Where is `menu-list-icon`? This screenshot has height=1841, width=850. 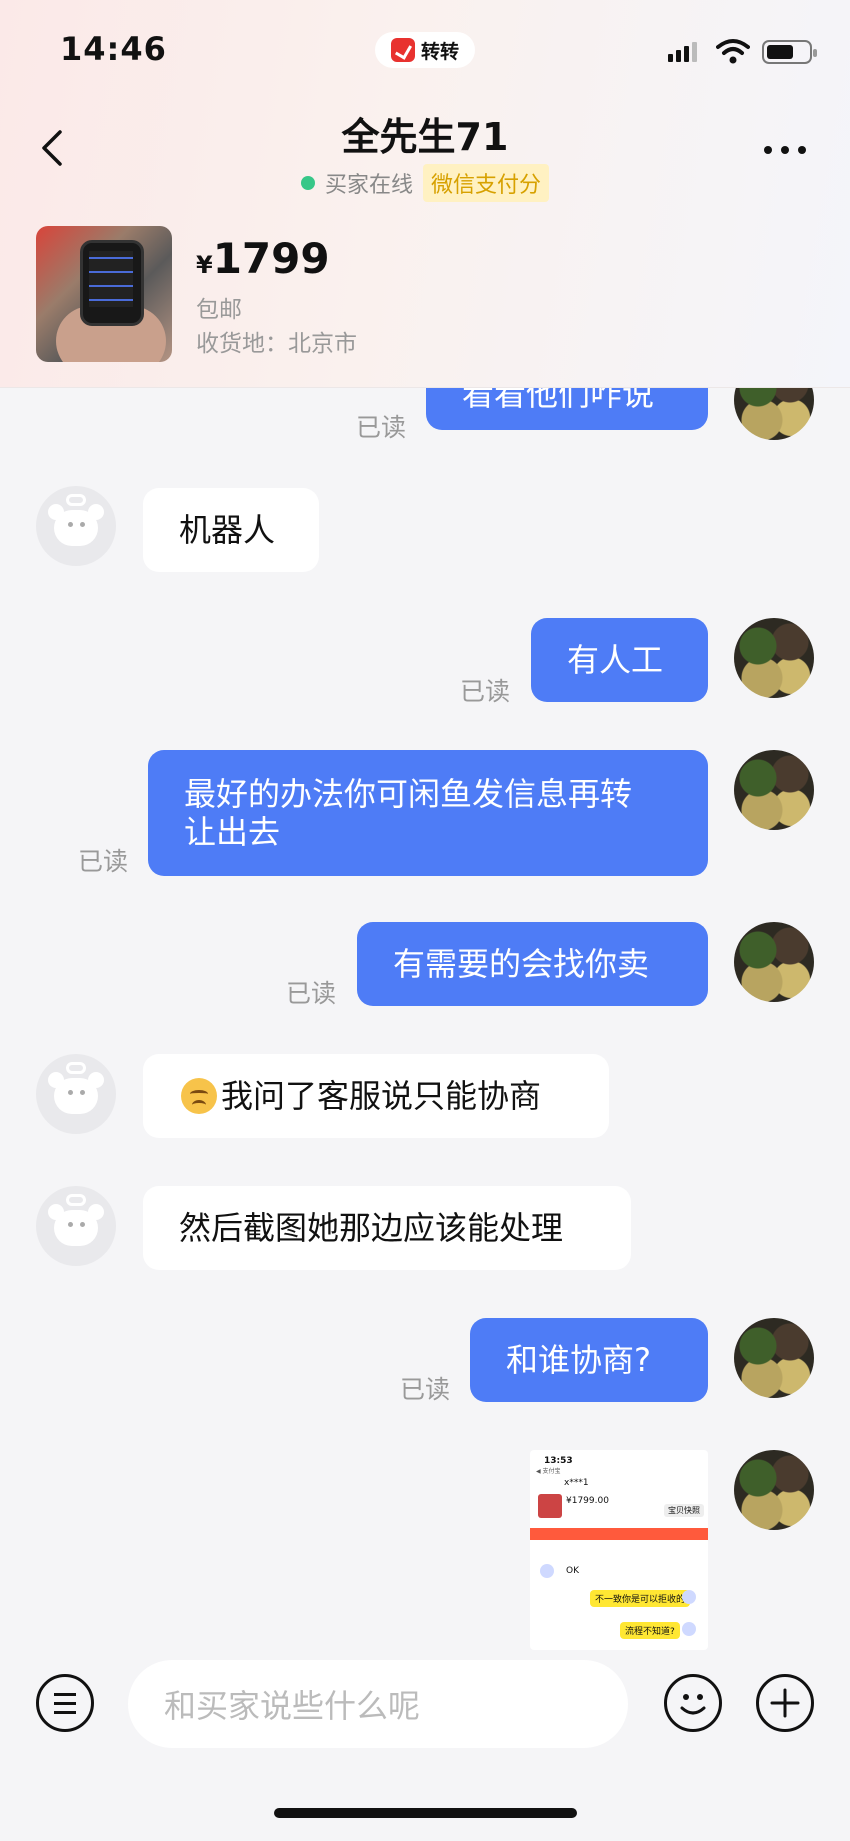
menu-list-icon is located at coordinates (65, 1703).